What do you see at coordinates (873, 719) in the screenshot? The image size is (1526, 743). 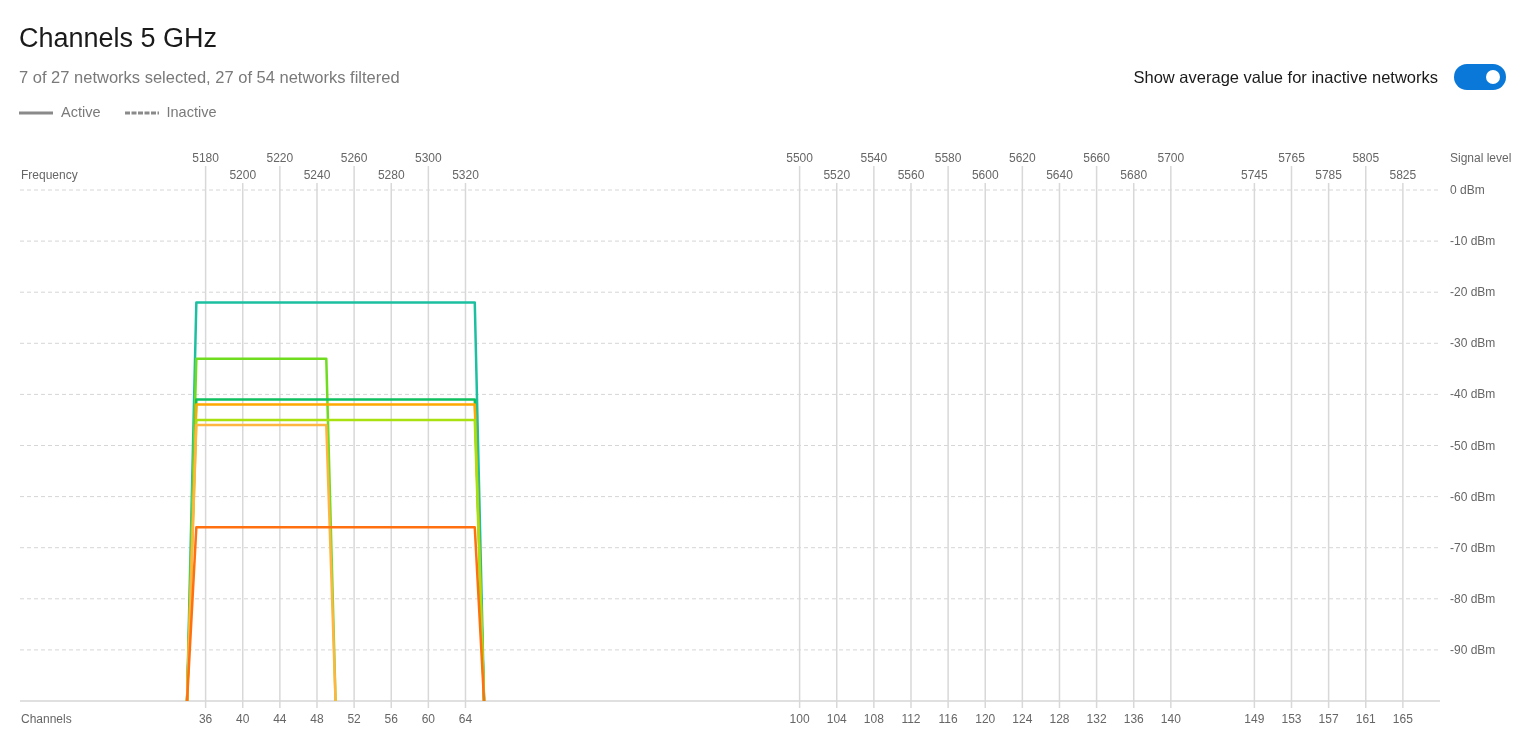 I see `axis-tick-label: 108` at bounding box center [873, 719].